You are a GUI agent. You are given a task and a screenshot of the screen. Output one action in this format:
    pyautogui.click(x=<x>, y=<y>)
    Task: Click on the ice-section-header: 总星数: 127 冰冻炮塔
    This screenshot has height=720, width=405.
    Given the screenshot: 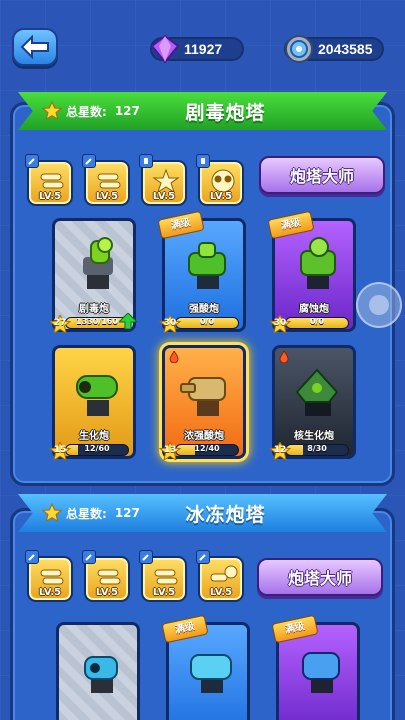 What is the action you would take?
    pyautogui.click(x=202, y=513)
    